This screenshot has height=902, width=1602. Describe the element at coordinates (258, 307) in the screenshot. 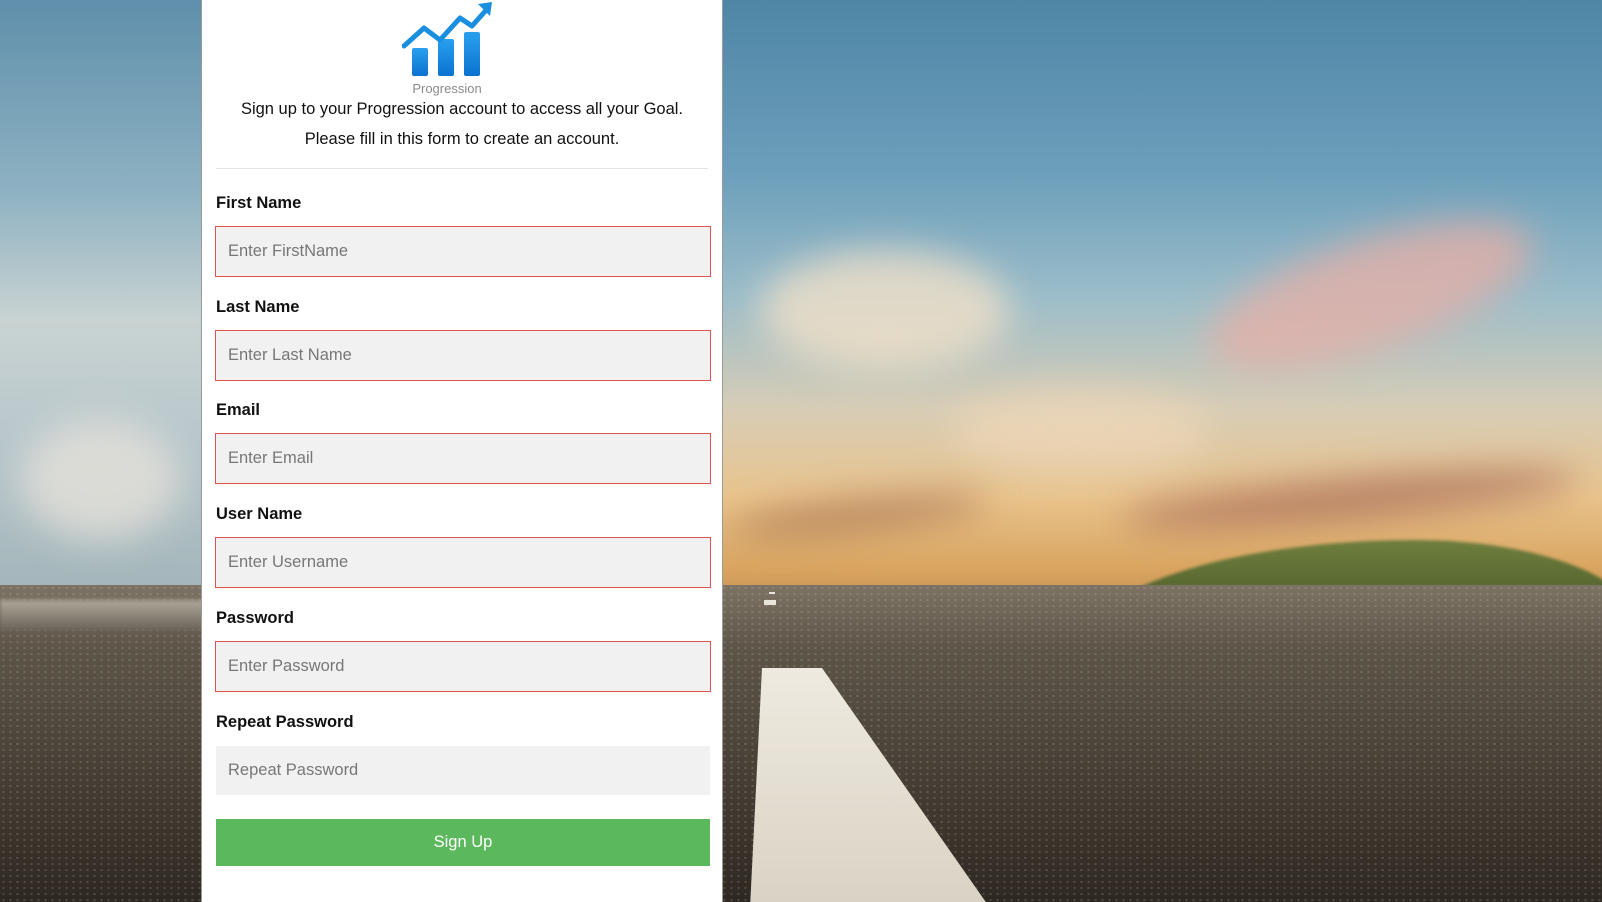

I see `last-name-label: Last Name` at that location.